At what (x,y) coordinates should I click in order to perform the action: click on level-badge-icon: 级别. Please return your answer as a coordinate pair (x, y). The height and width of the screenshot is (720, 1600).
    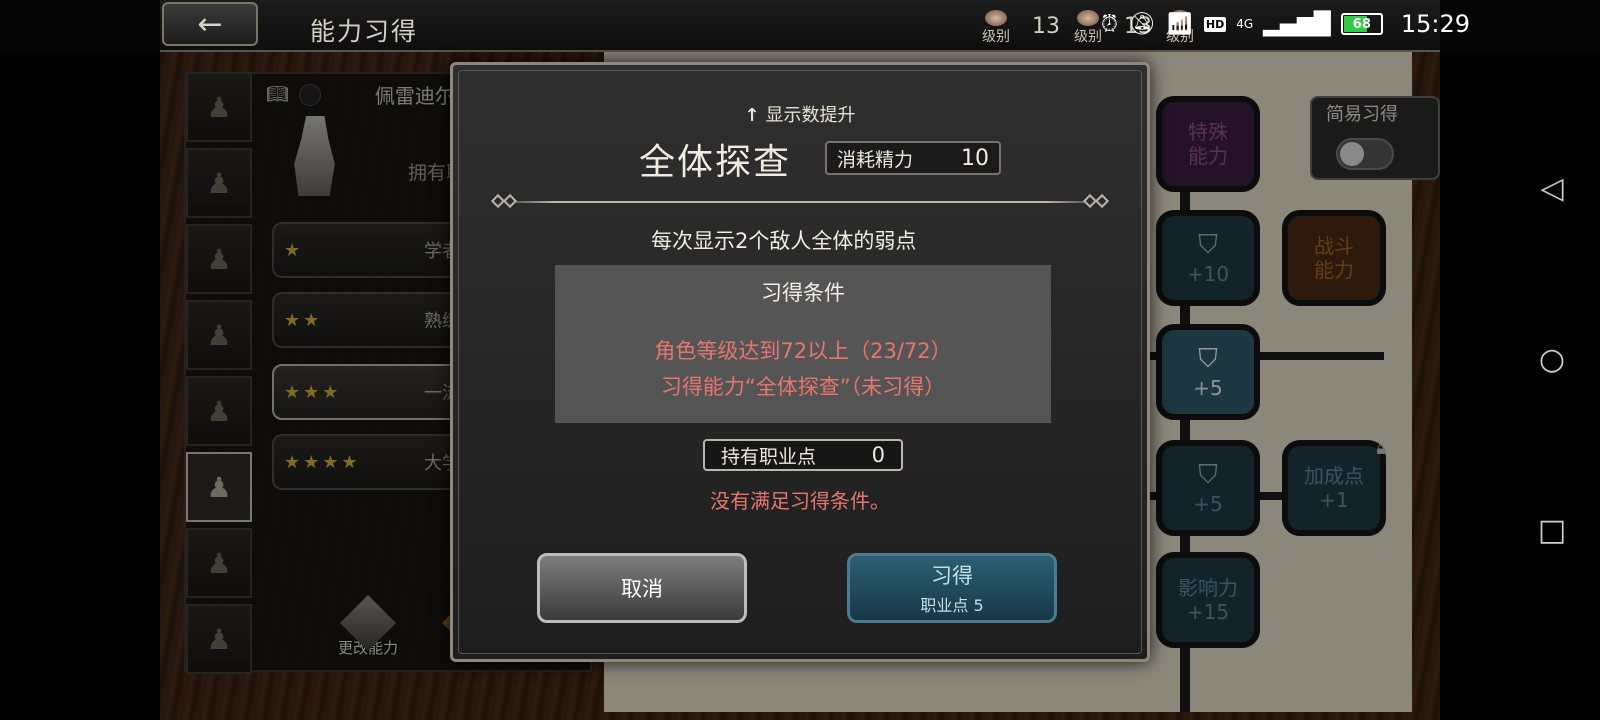
    Looking at the image, I should click on (996, 26).